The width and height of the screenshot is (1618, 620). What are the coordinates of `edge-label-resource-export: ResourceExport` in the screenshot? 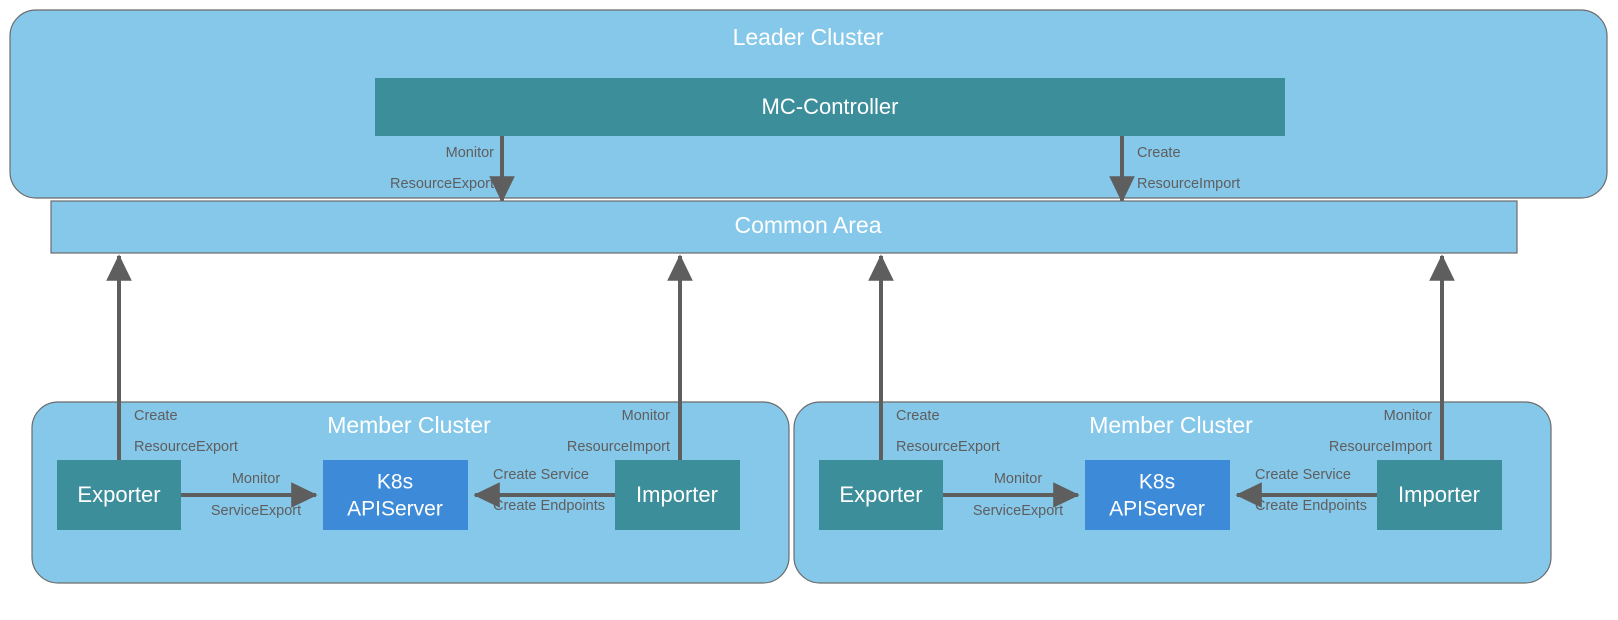 It's located at (442, 184).